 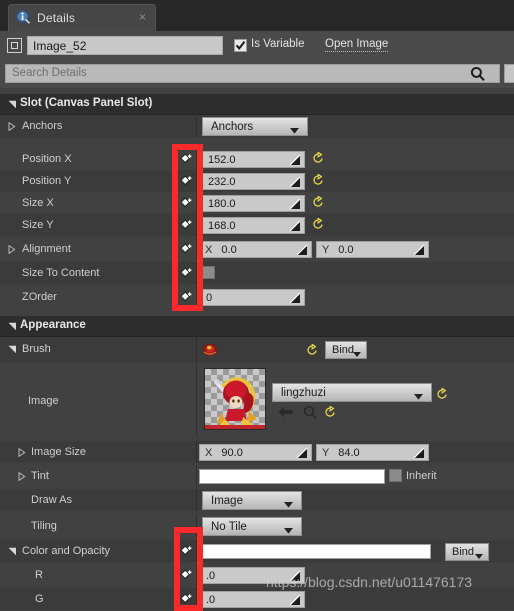 I want to click on row-color-g: G .0, so click(x=257, y=599).